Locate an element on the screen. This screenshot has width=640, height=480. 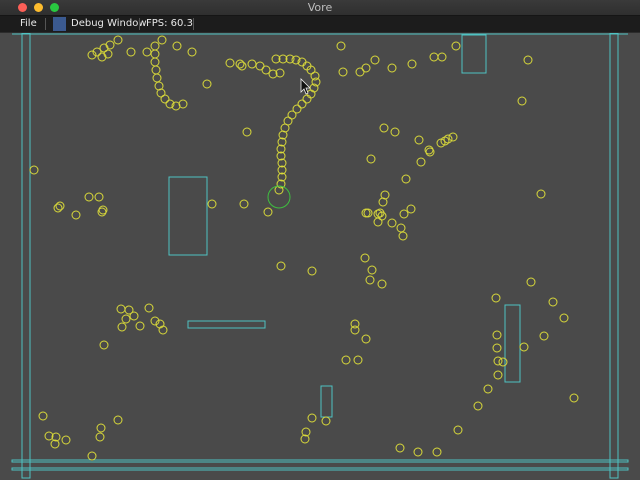
mouse-pointer-icon is located at coordinates (305, 86).